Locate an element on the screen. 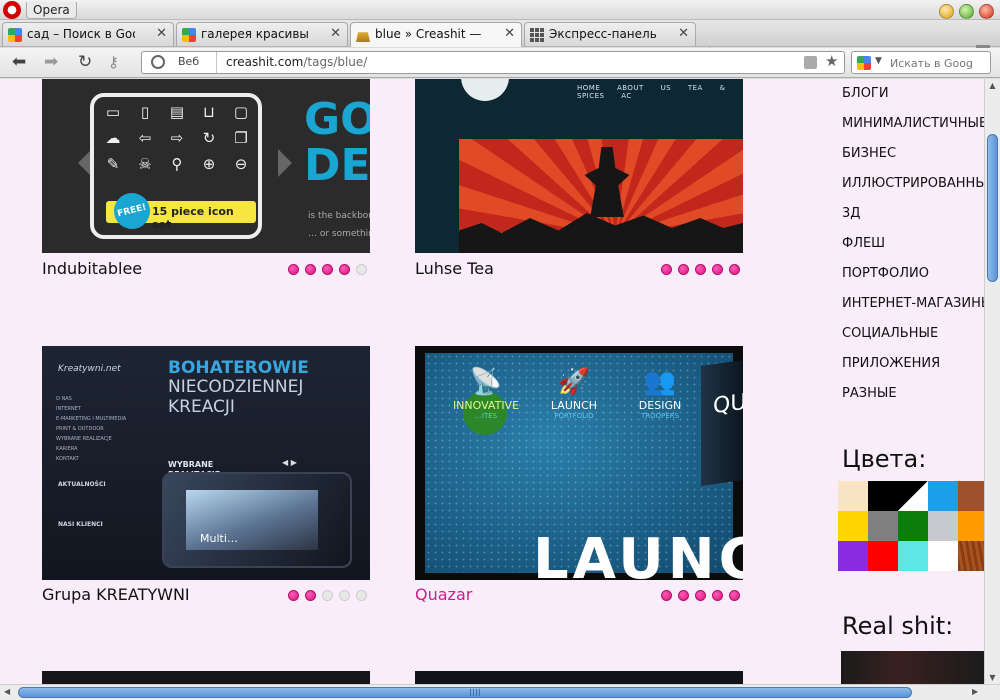 The width and height of the screenshot is (1000, 700). sidebar-item-blogs: БЛОГИ is located at coordinates (865, 93).